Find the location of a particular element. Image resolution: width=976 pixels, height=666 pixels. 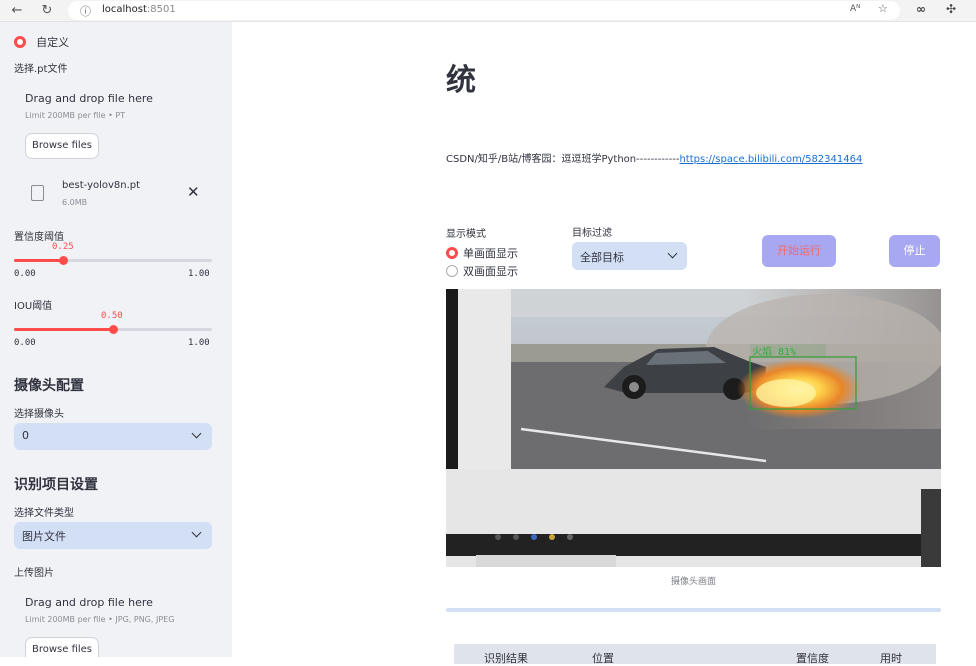

camera-select-value: 0 is located at coordinates (25, 435).